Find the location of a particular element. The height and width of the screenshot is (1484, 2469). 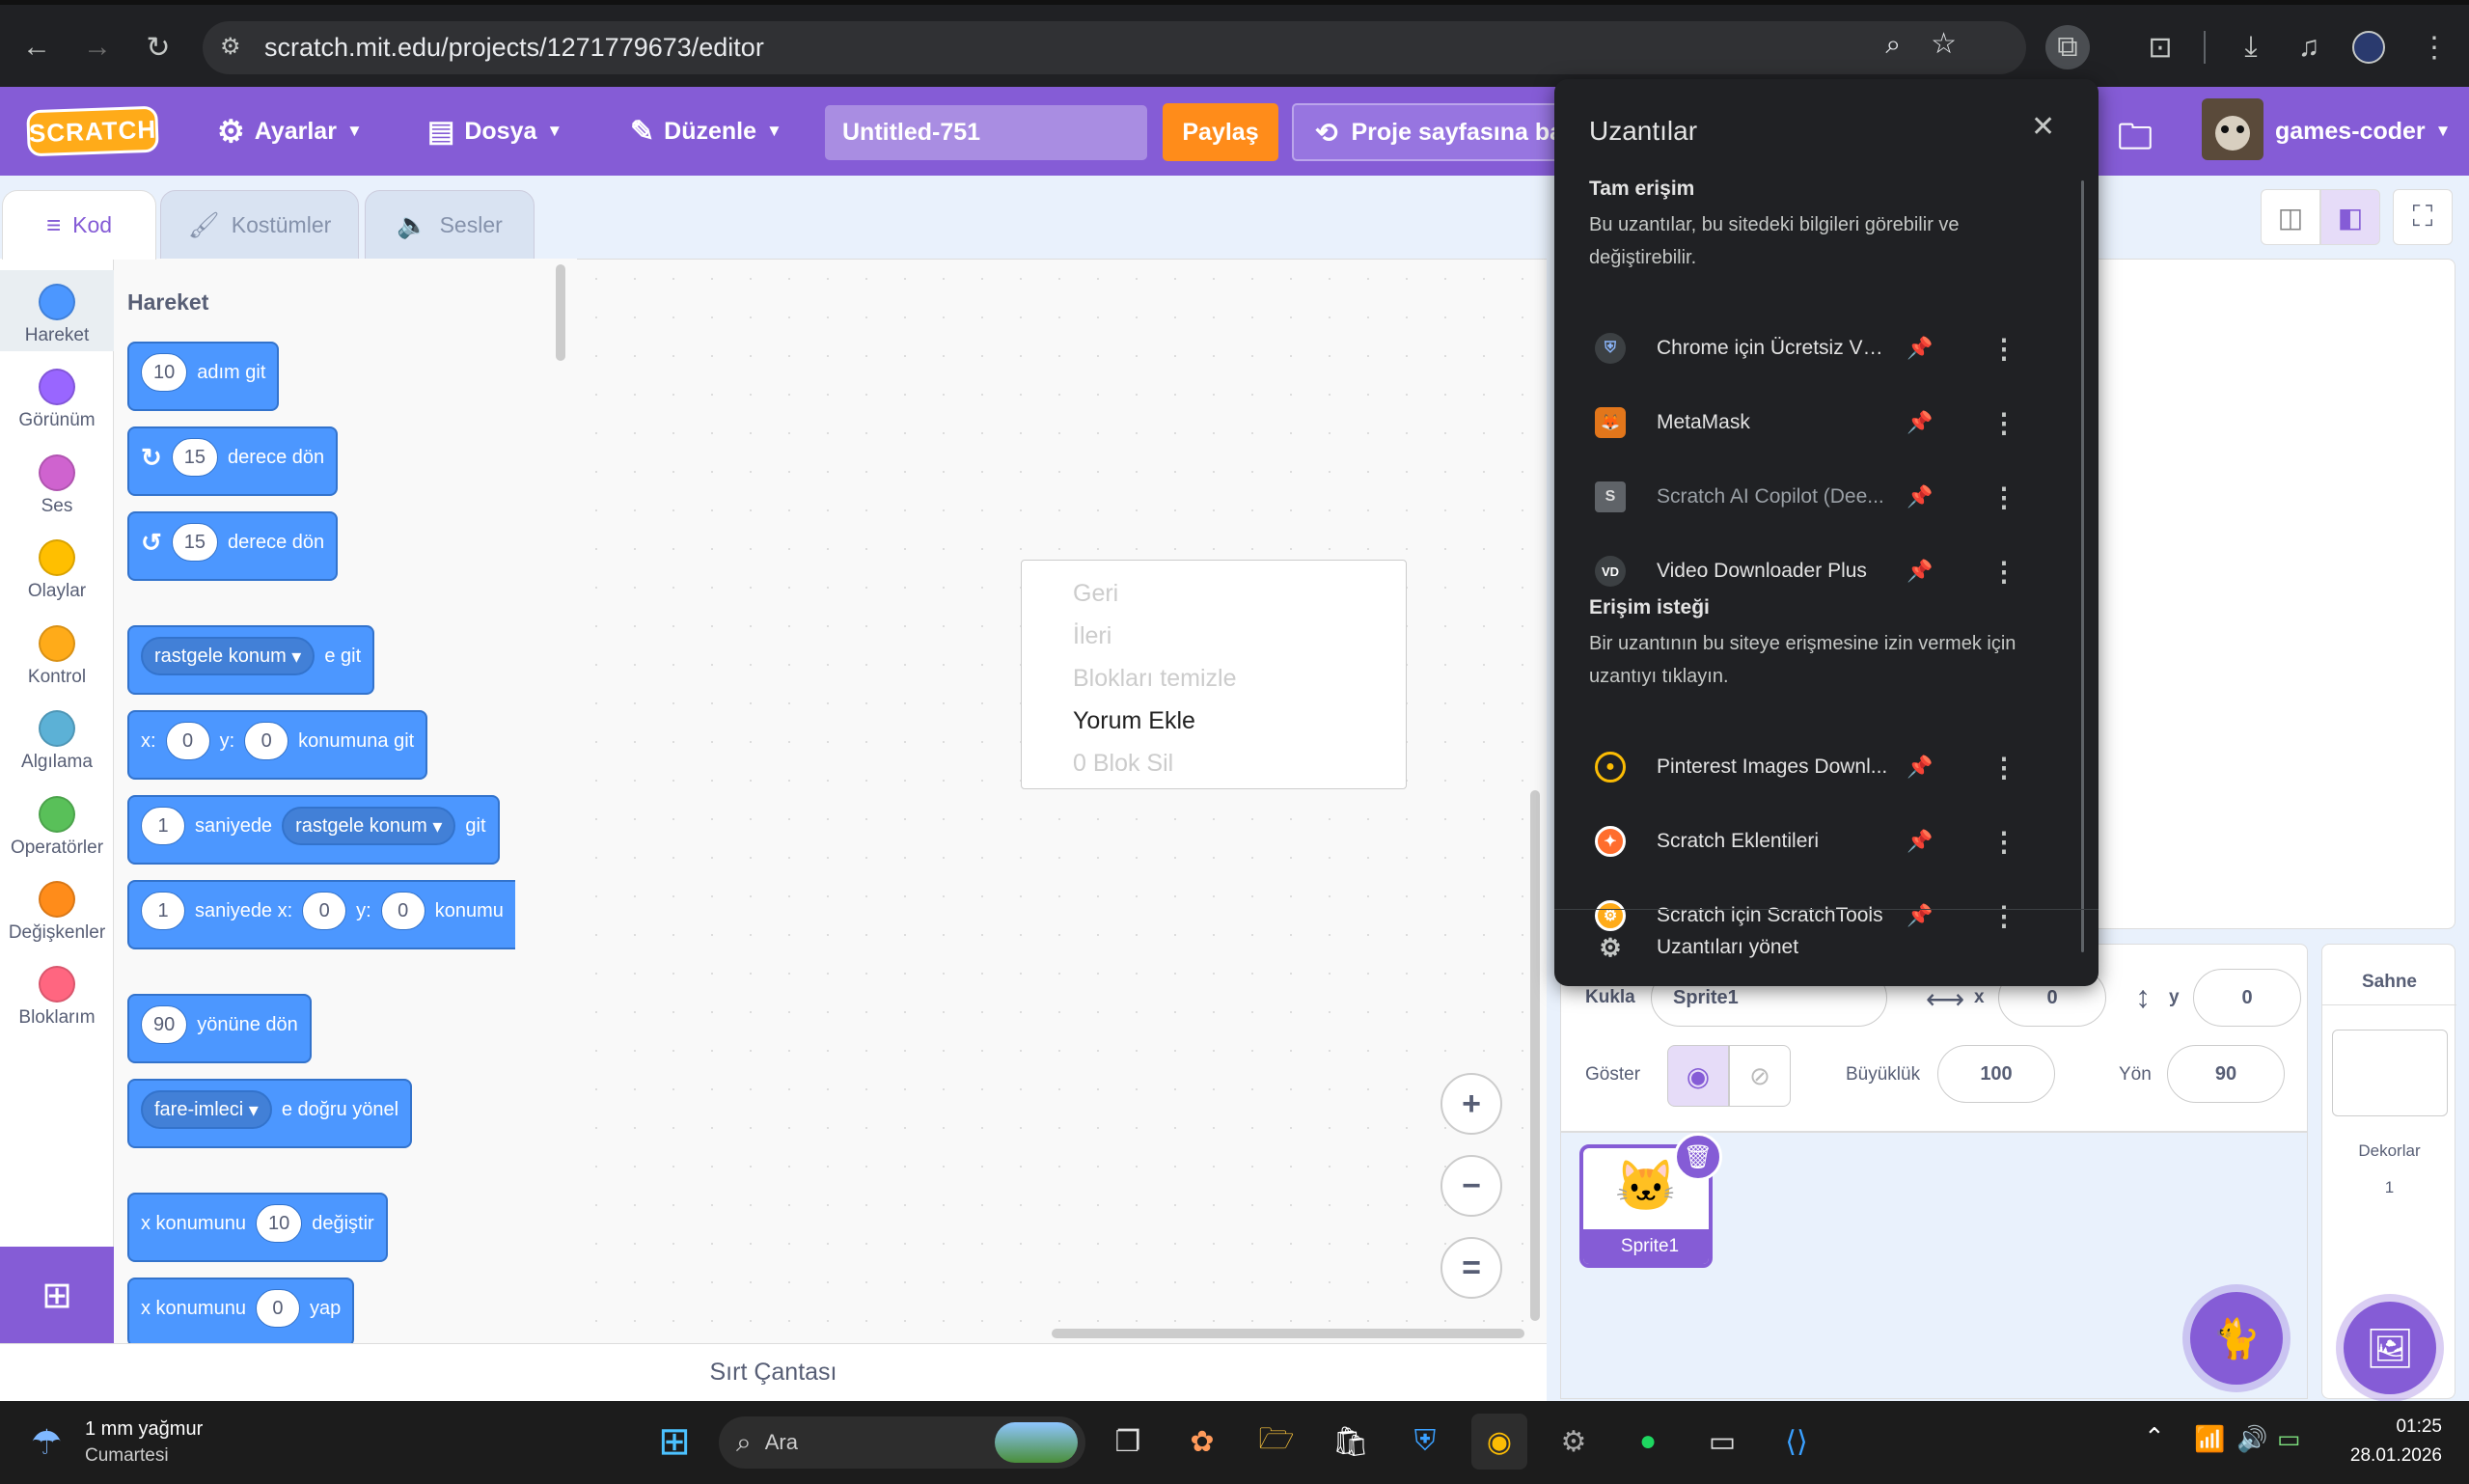

context-redo: İleri is located at coordinates (1214, 636).